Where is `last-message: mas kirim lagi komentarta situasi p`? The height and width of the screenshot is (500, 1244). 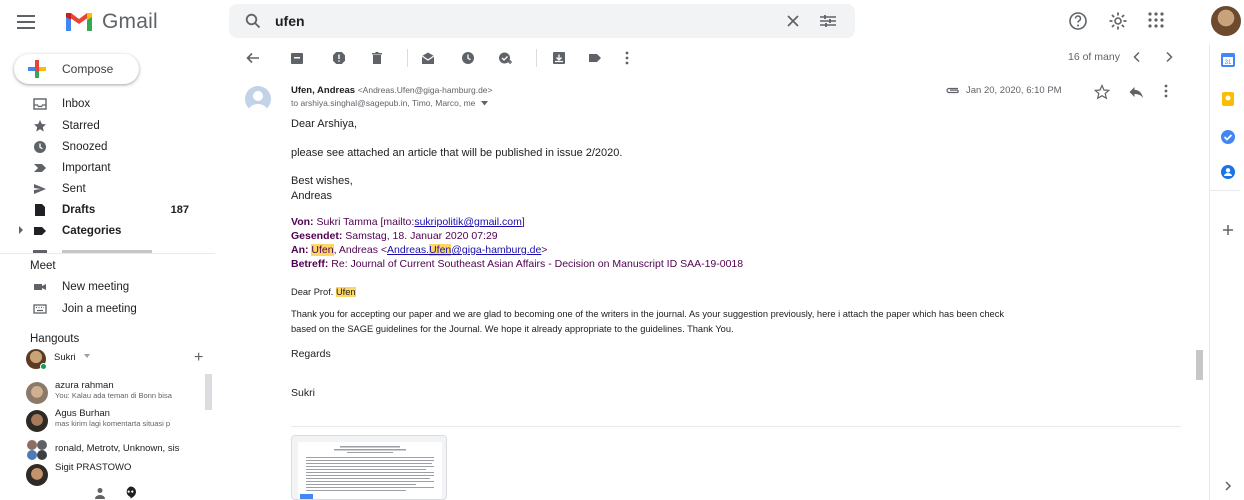 last-message: mas kirim lagi komentarta situasi p is located at coordinates (113, 423).